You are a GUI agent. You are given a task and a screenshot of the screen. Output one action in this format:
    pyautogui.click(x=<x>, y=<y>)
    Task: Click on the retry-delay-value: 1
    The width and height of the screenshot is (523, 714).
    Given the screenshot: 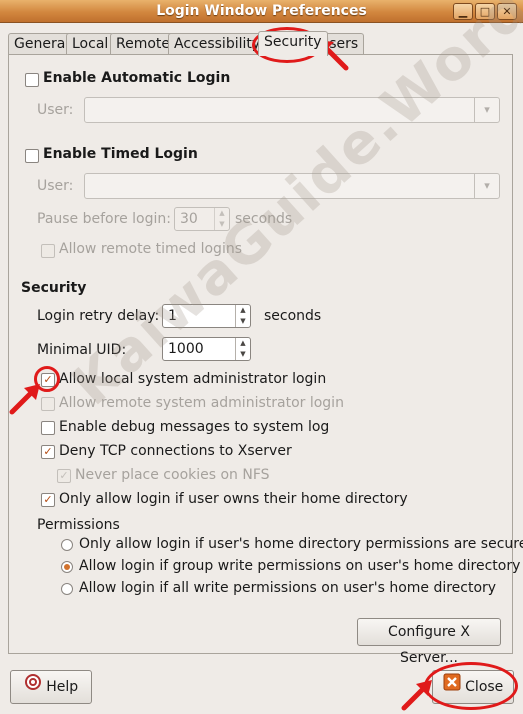 What is the action you would take?
    pyautogui.click(x=172, y=316)
    